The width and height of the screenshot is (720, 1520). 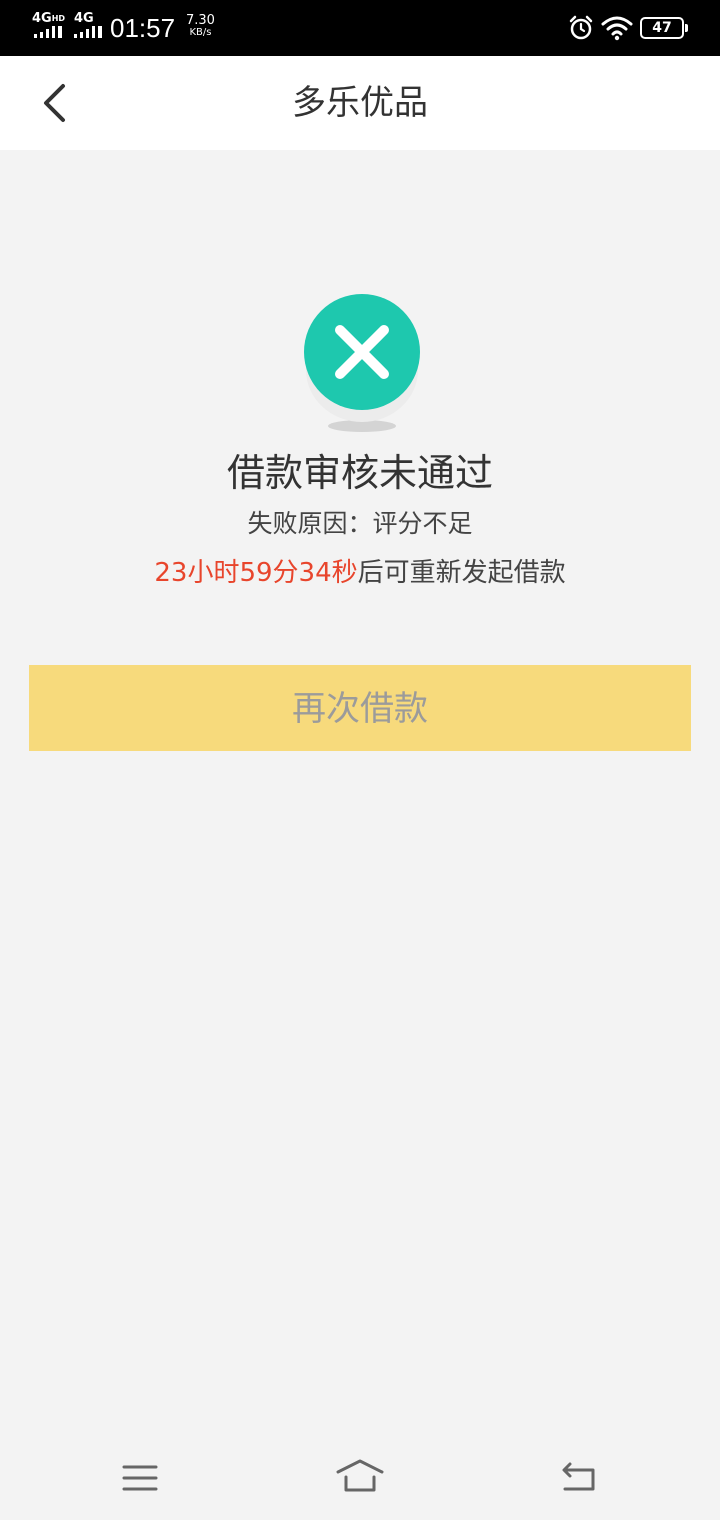 What do you see at coordinates (360, 28) in the screenshot?
I see `status-bar: 4GHD 4G 01:57 7.30 KB/s 47` at bounding box center [360, 28].